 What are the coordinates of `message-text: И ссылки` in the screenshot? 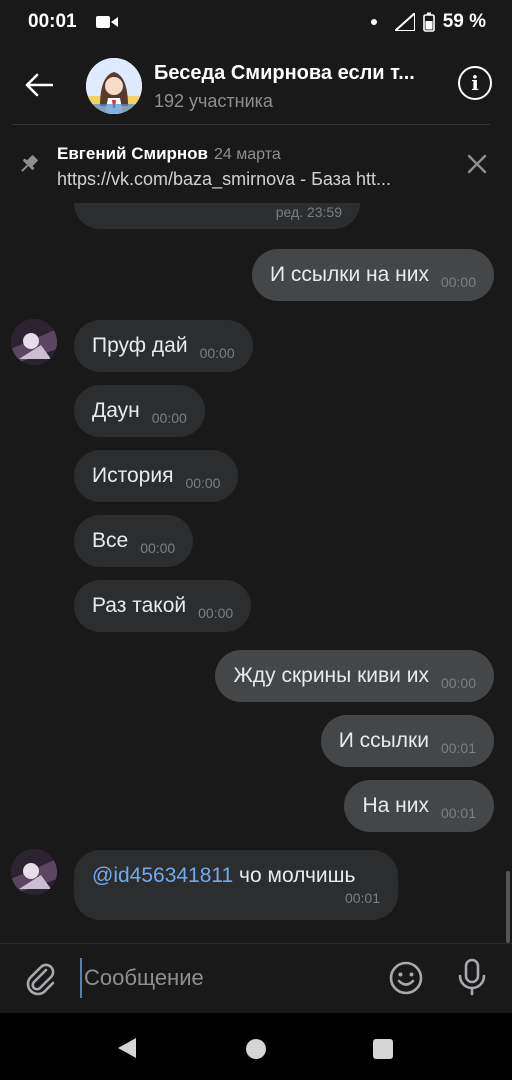 It's located at (383, 740).